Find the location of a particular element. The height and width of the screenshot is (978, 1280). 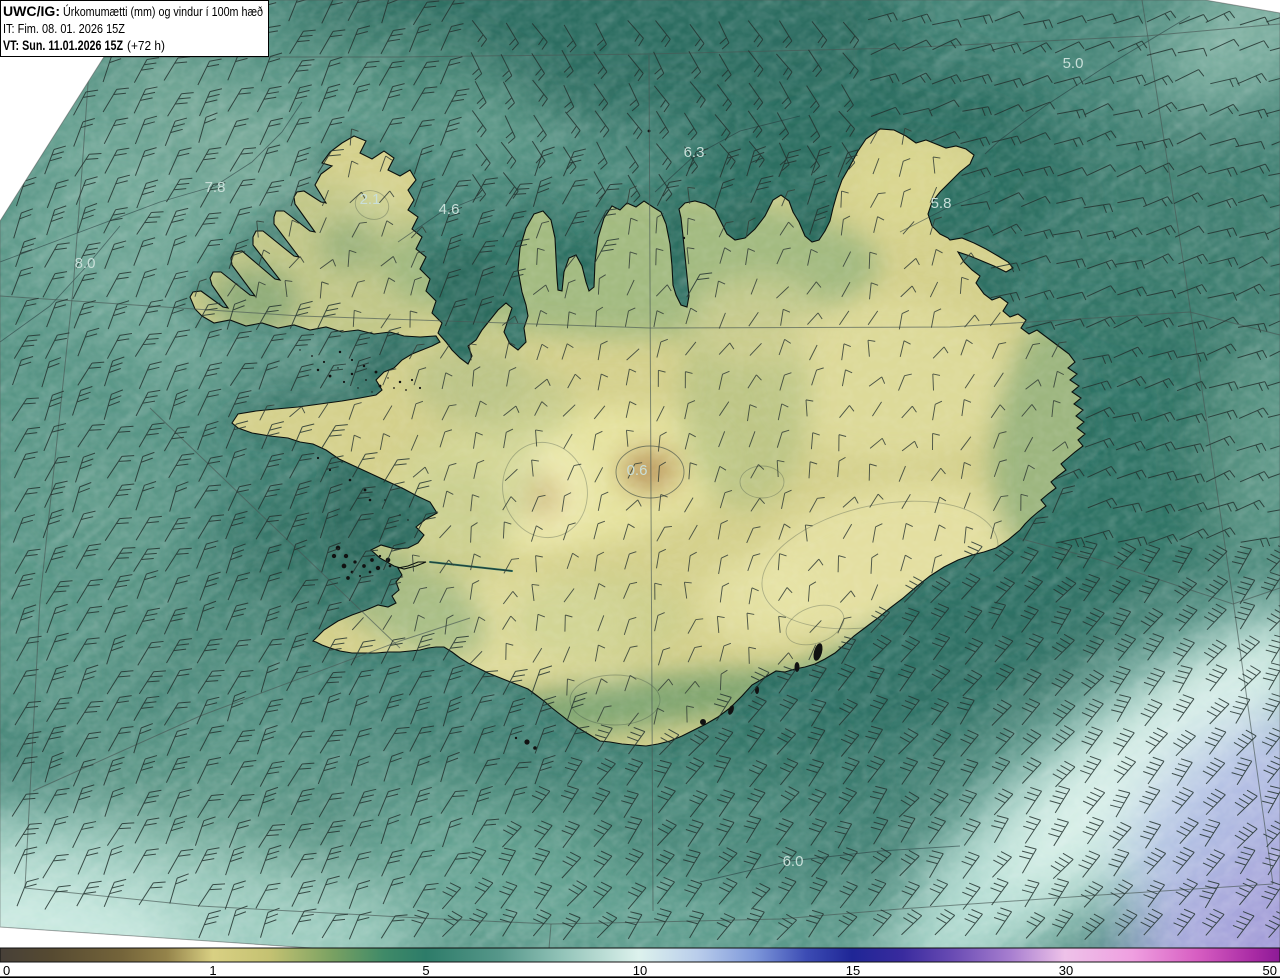

svg-text: 5.8 is located at coordinates (941, 203).